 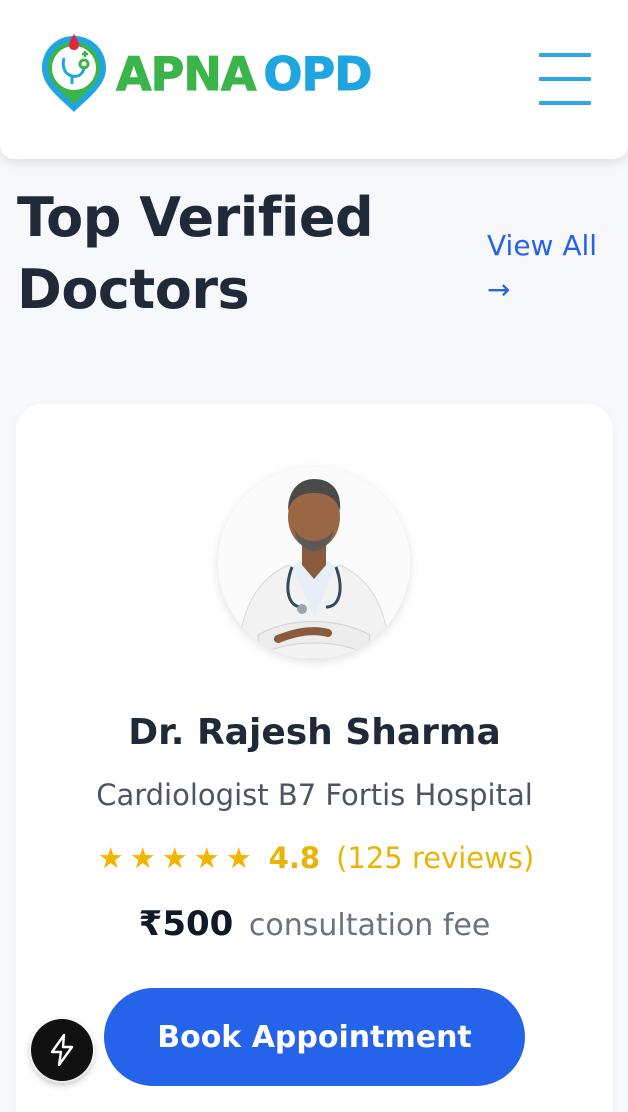 I want to click on rating-value: 4.8, so click(x=294, y=858).